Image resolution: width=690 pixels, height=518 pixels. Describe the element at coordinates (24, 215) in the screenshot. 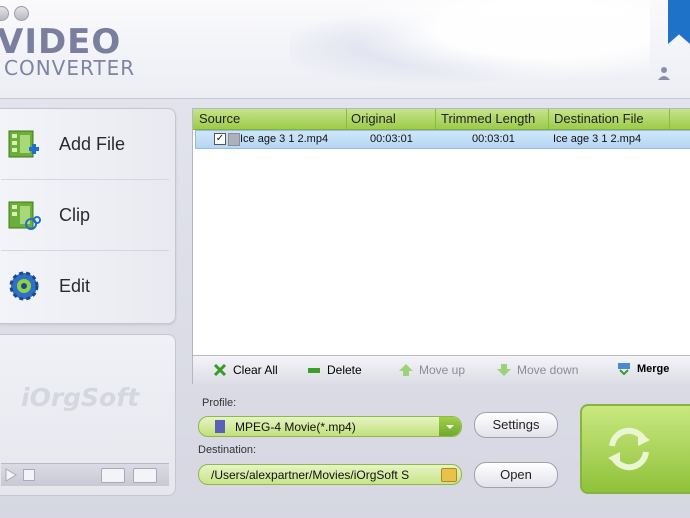

I see `clip-icon` at that location.